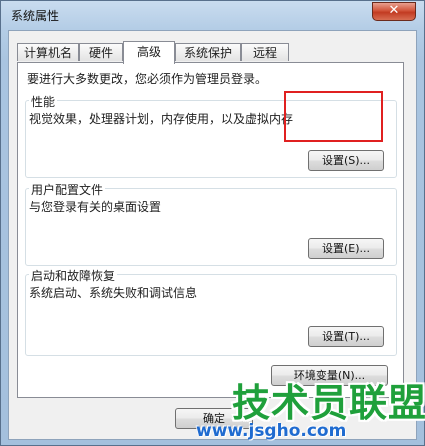  What do you see at coordinates (43, 101) in the screenshot?
I see `performance-title: 性能` at bounding box center [43, 101].